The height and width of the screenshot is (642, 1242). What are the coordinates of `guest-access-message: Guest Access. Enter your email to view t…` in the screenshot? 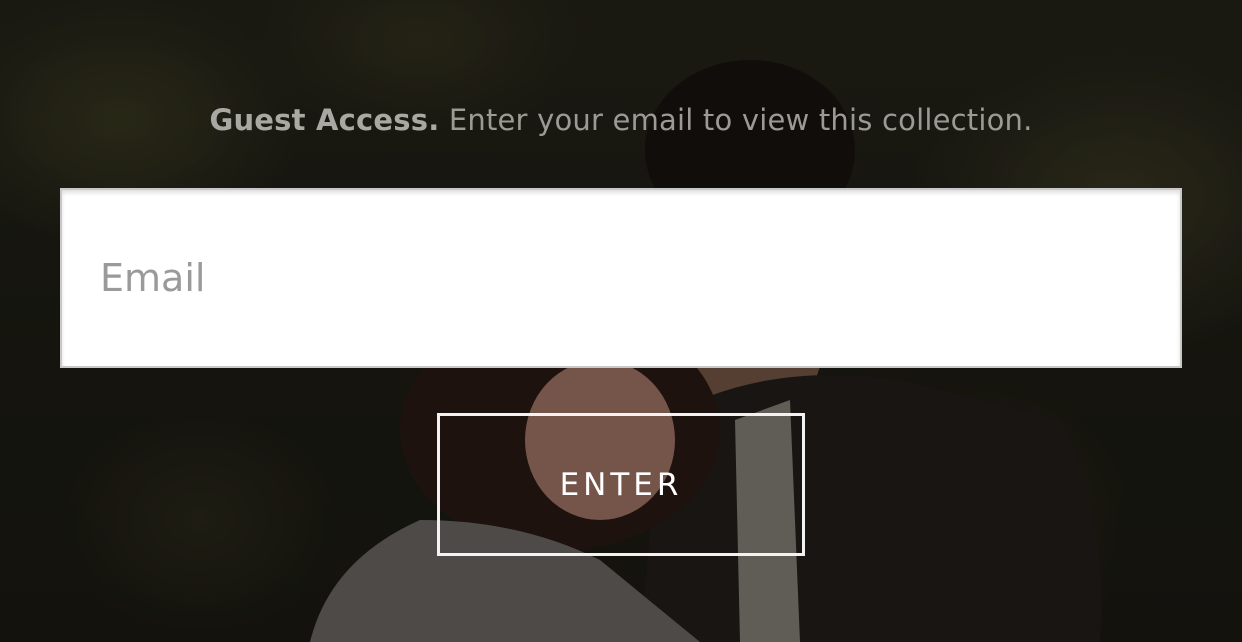 It's located at (621, 120).